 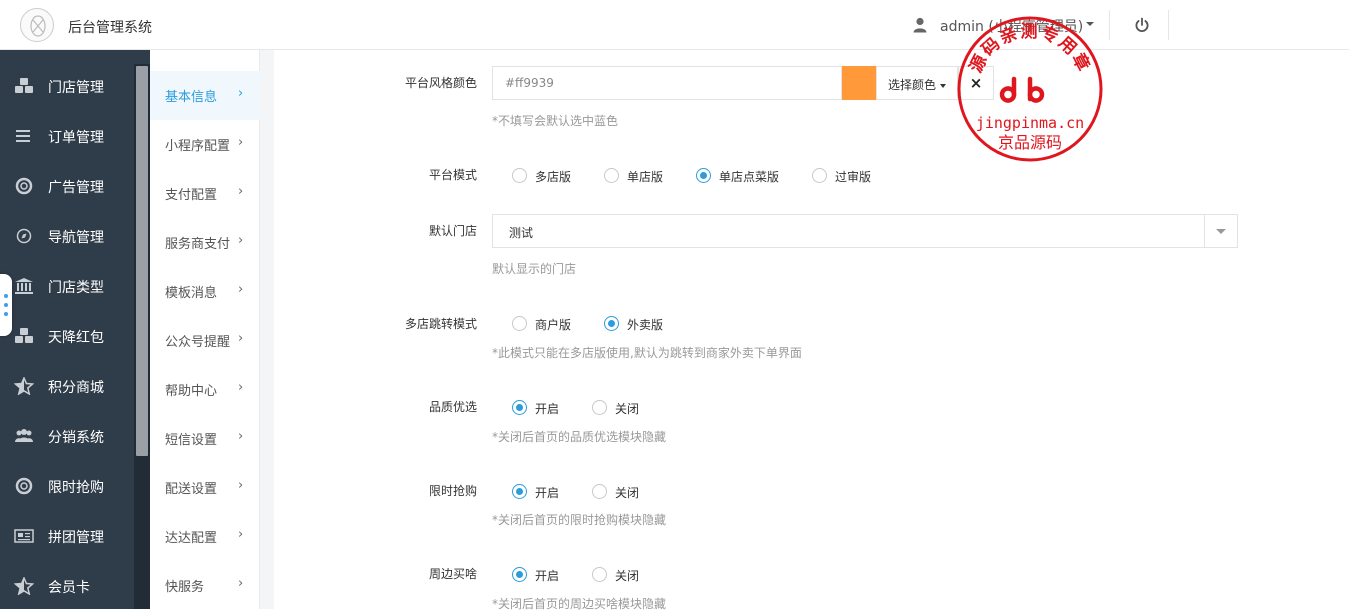 I want to click on sidebar-item-points-mall: 积分商城, so click(x=67, y=386).